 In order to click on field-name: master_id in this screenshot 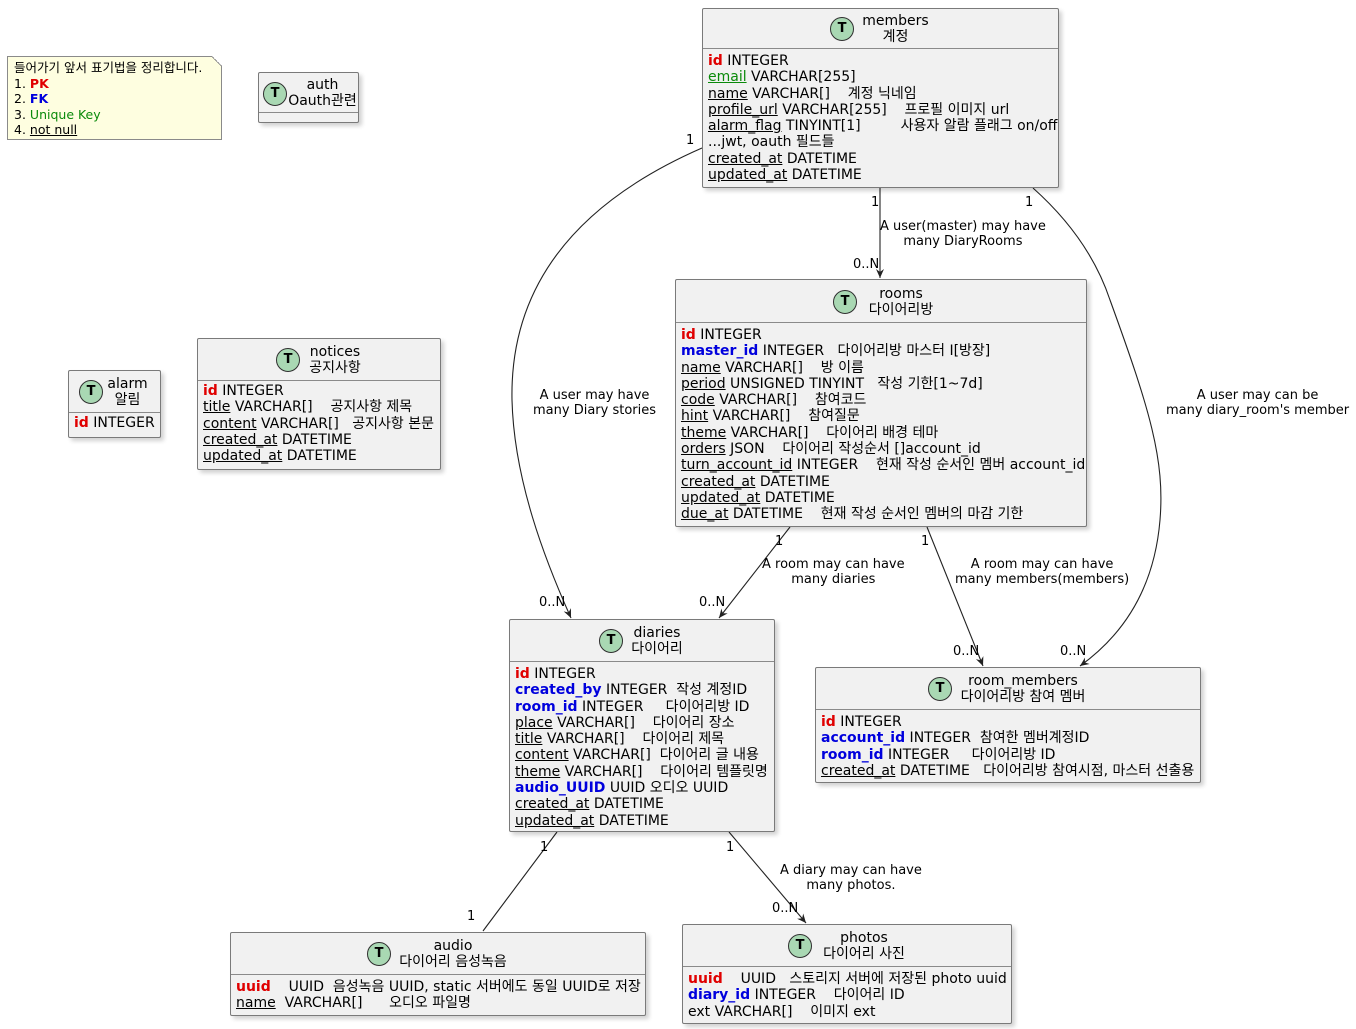, I will do `click(720, 351)`.